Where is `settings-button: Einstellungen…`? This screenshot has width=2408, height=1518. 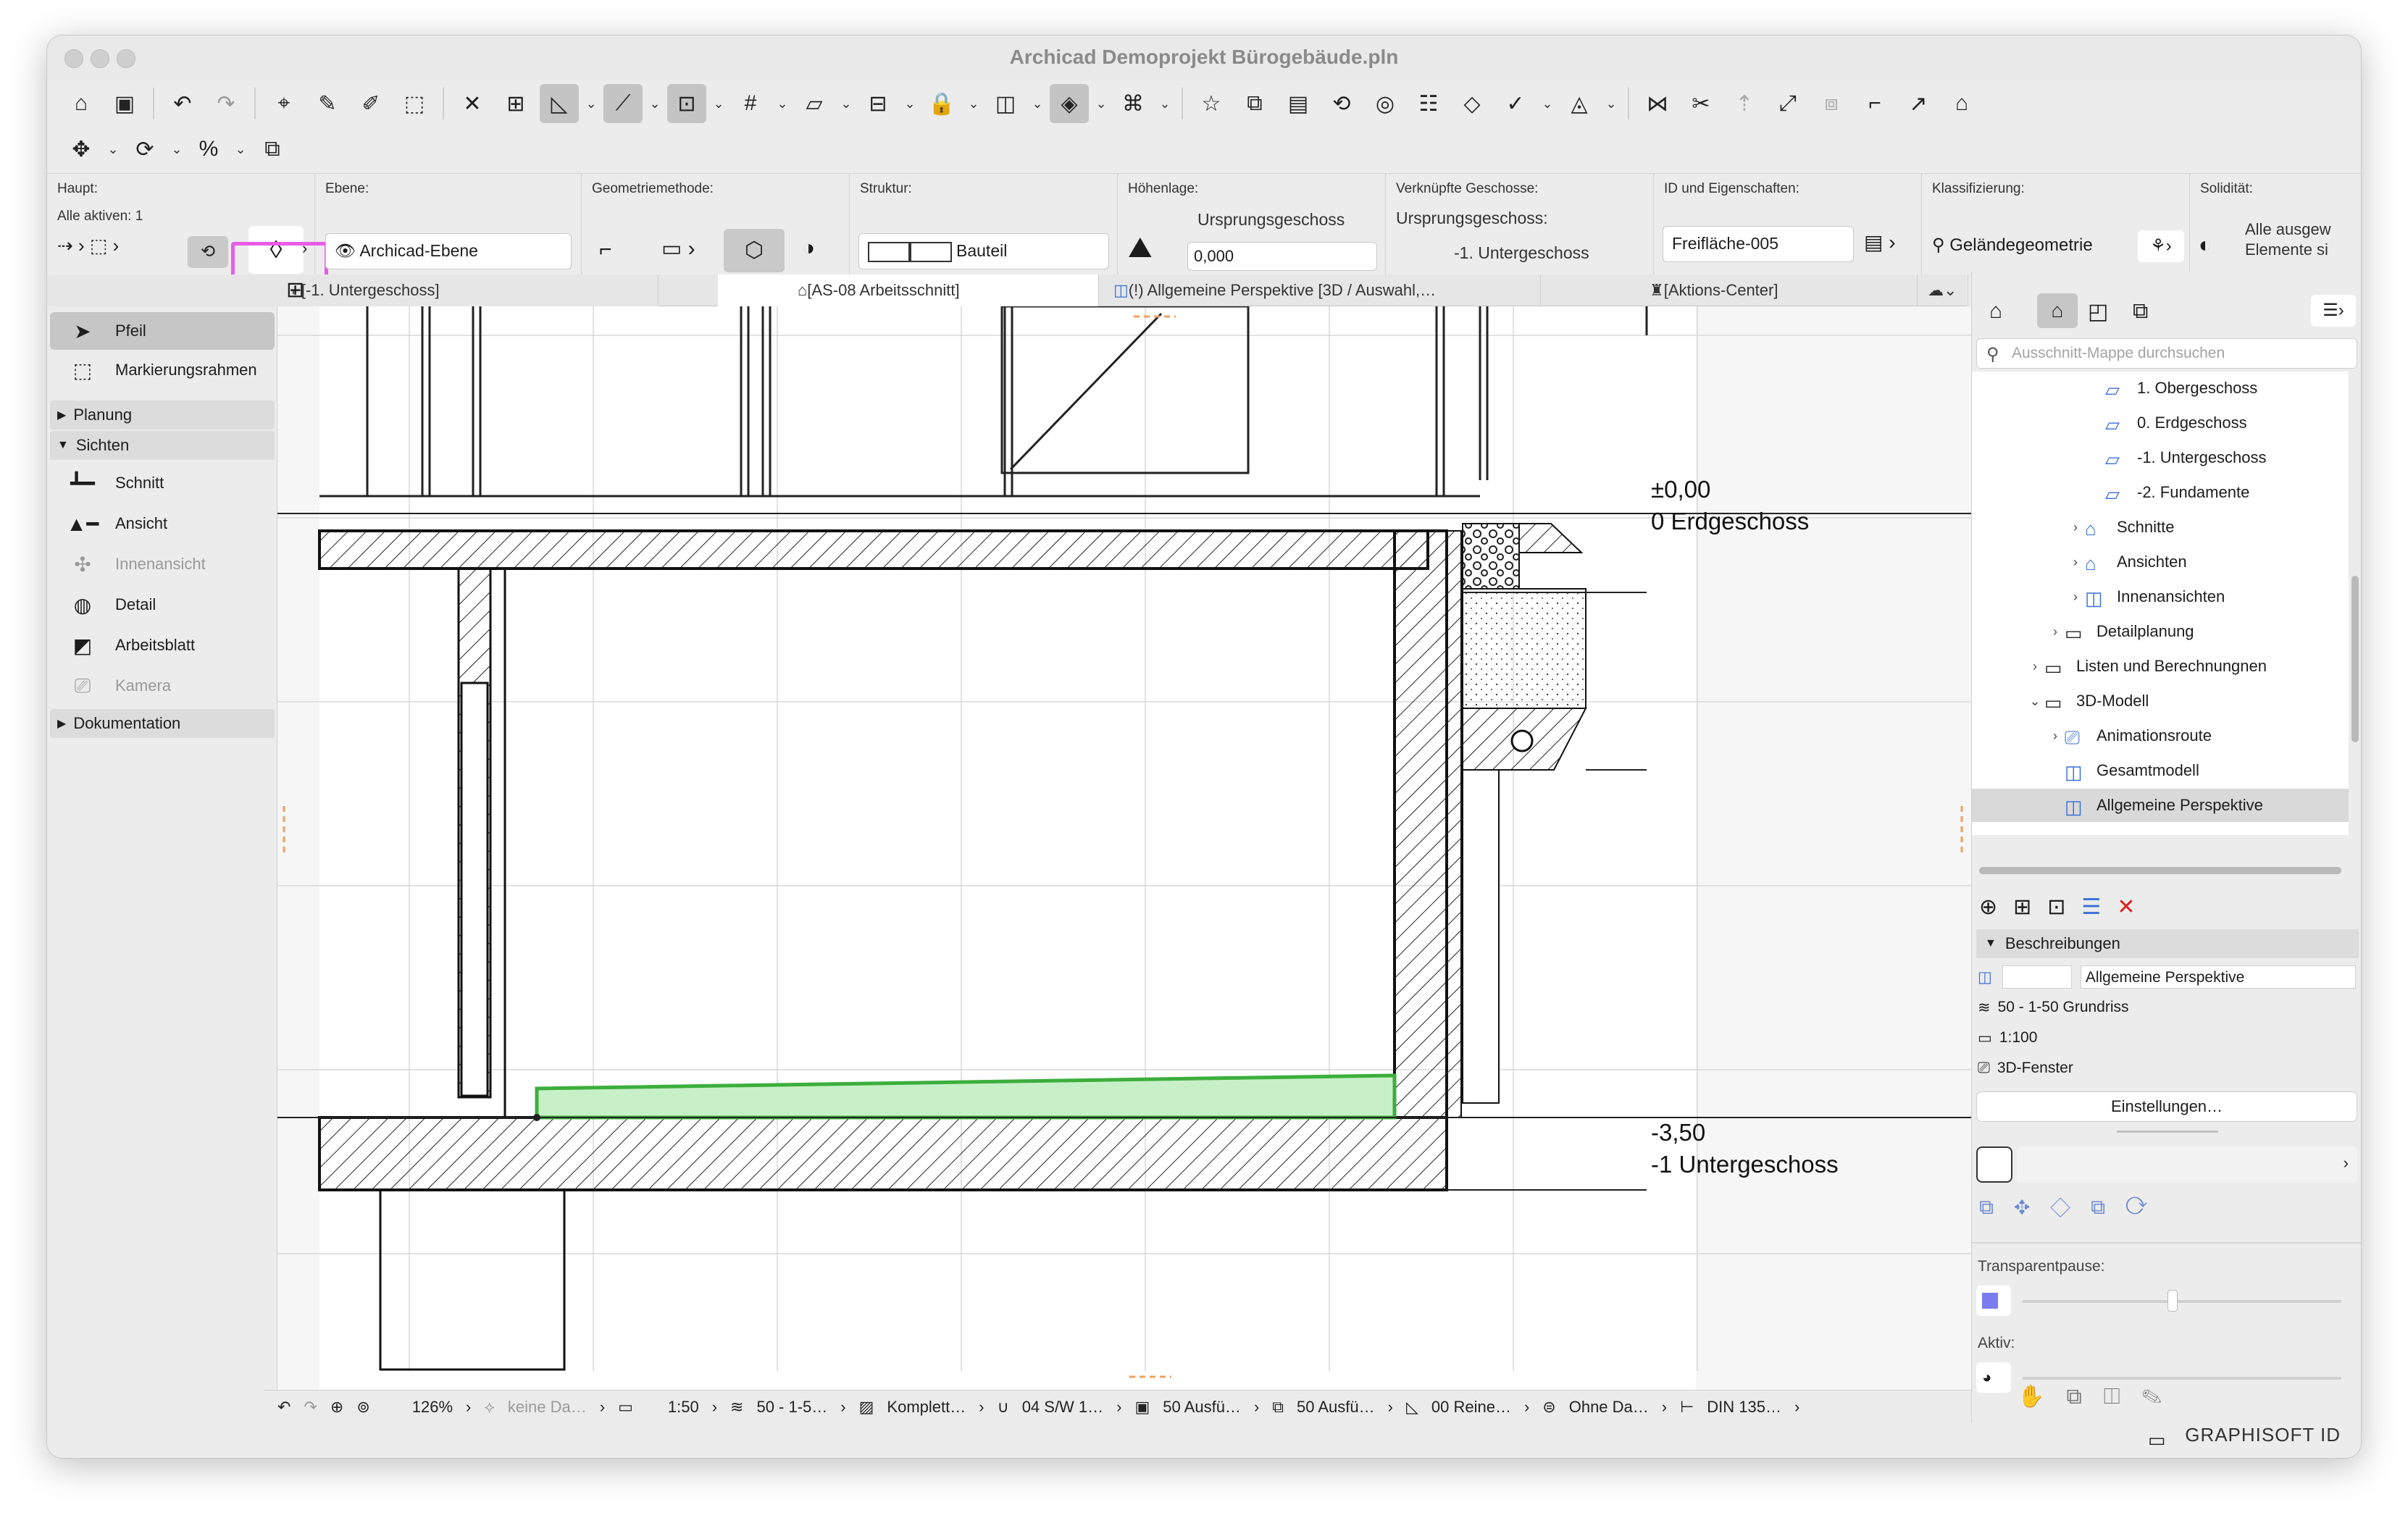 settings-button: Einstellungen… is located at coordinates (2166, 1107).